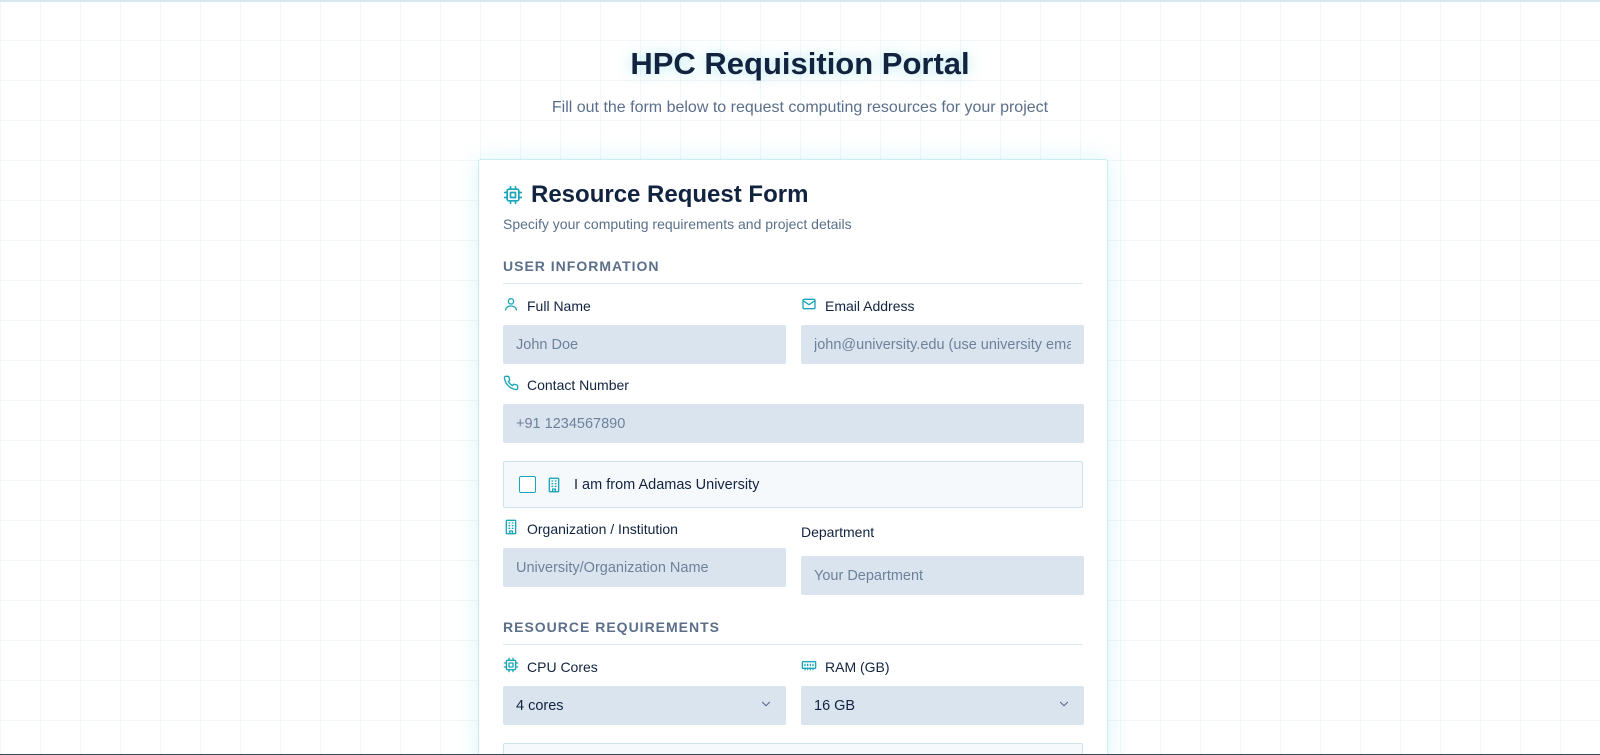  What do you see at coordinates (809, 666) in the screenshot?
I see `memory-icon` at bounding box center [809, 666].